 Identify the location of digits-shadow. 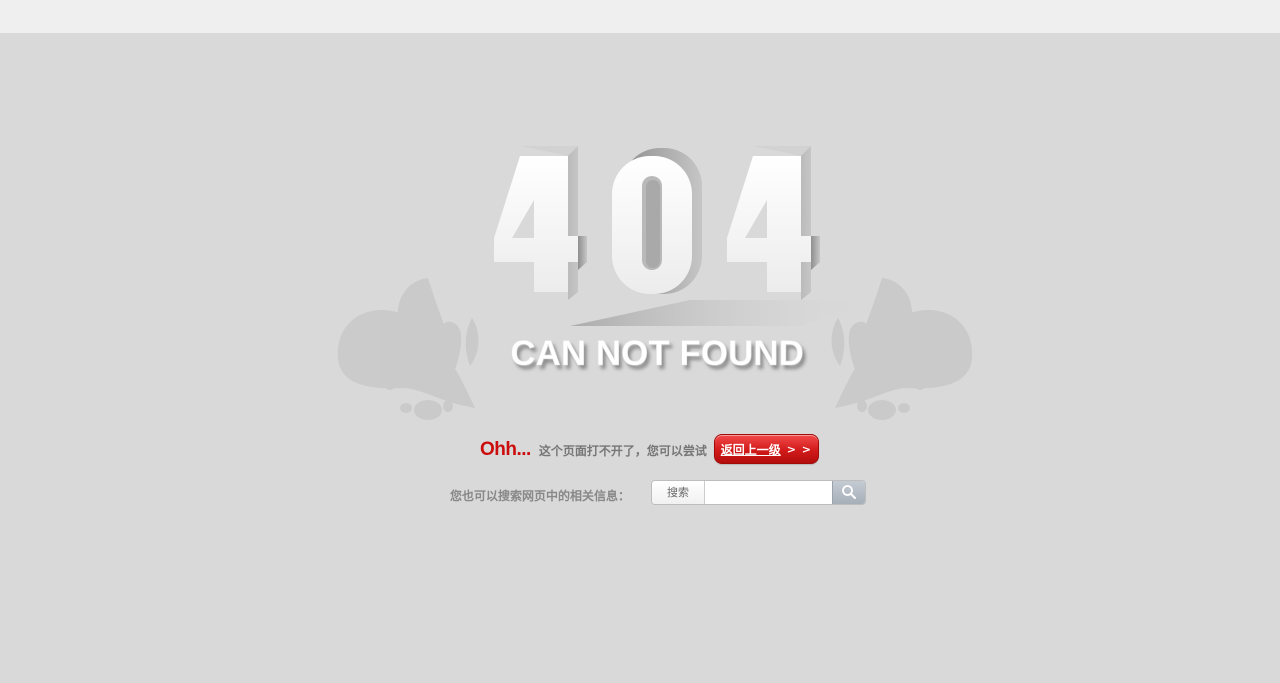
(722, 313).